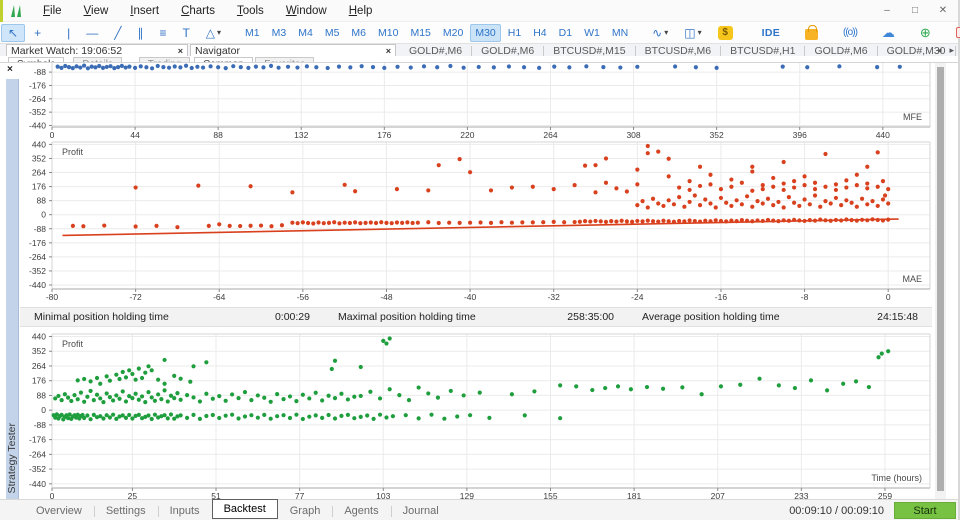  Describe the element at coordinates (539, 33) in the screenshot. I see `timeframe-h4: H4` at that location.